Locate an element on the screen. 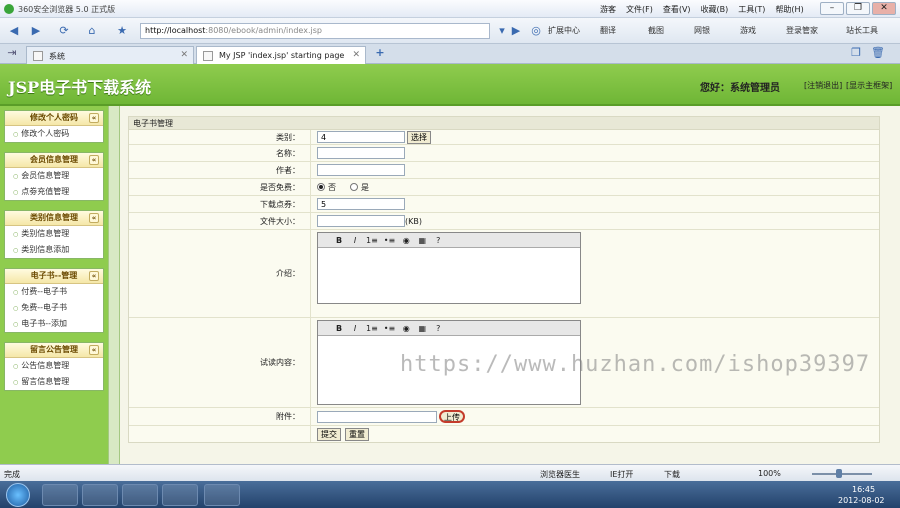 This screenshot has width=900, height=508. select-category-button: 选择 is located at coordinates (419, 137).